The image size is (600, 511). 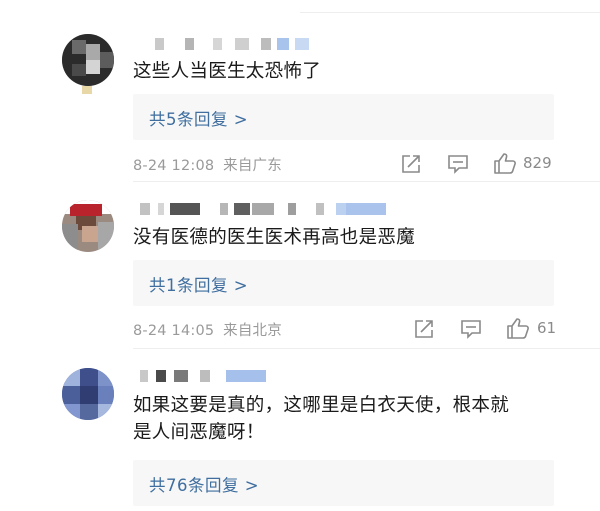 I want to click on comment-meta: 8-24 12:08 来自广东, so click(x=207, y=164).